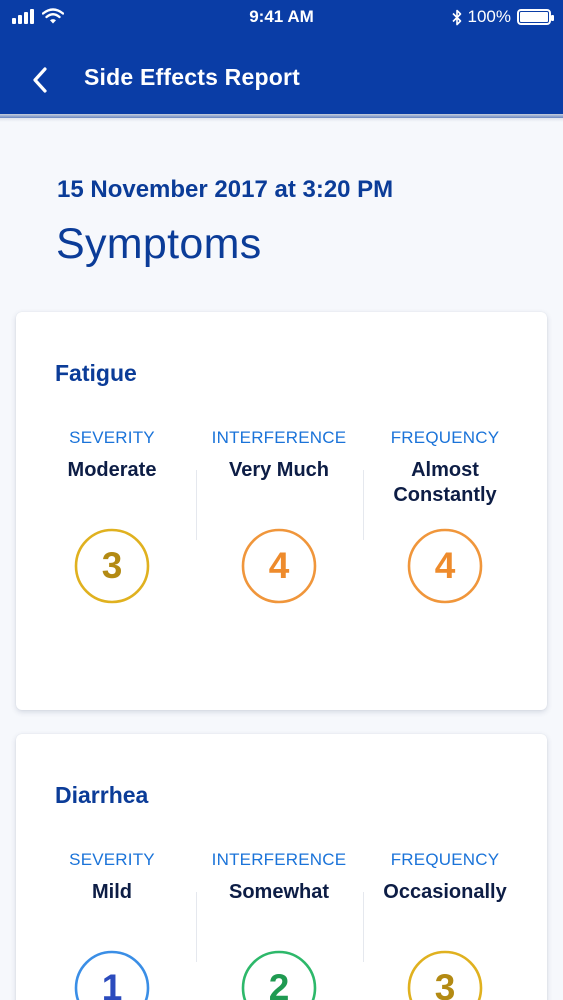 The image size is (563, 1000). I want to click on score-value: 2, so click(279, 983).